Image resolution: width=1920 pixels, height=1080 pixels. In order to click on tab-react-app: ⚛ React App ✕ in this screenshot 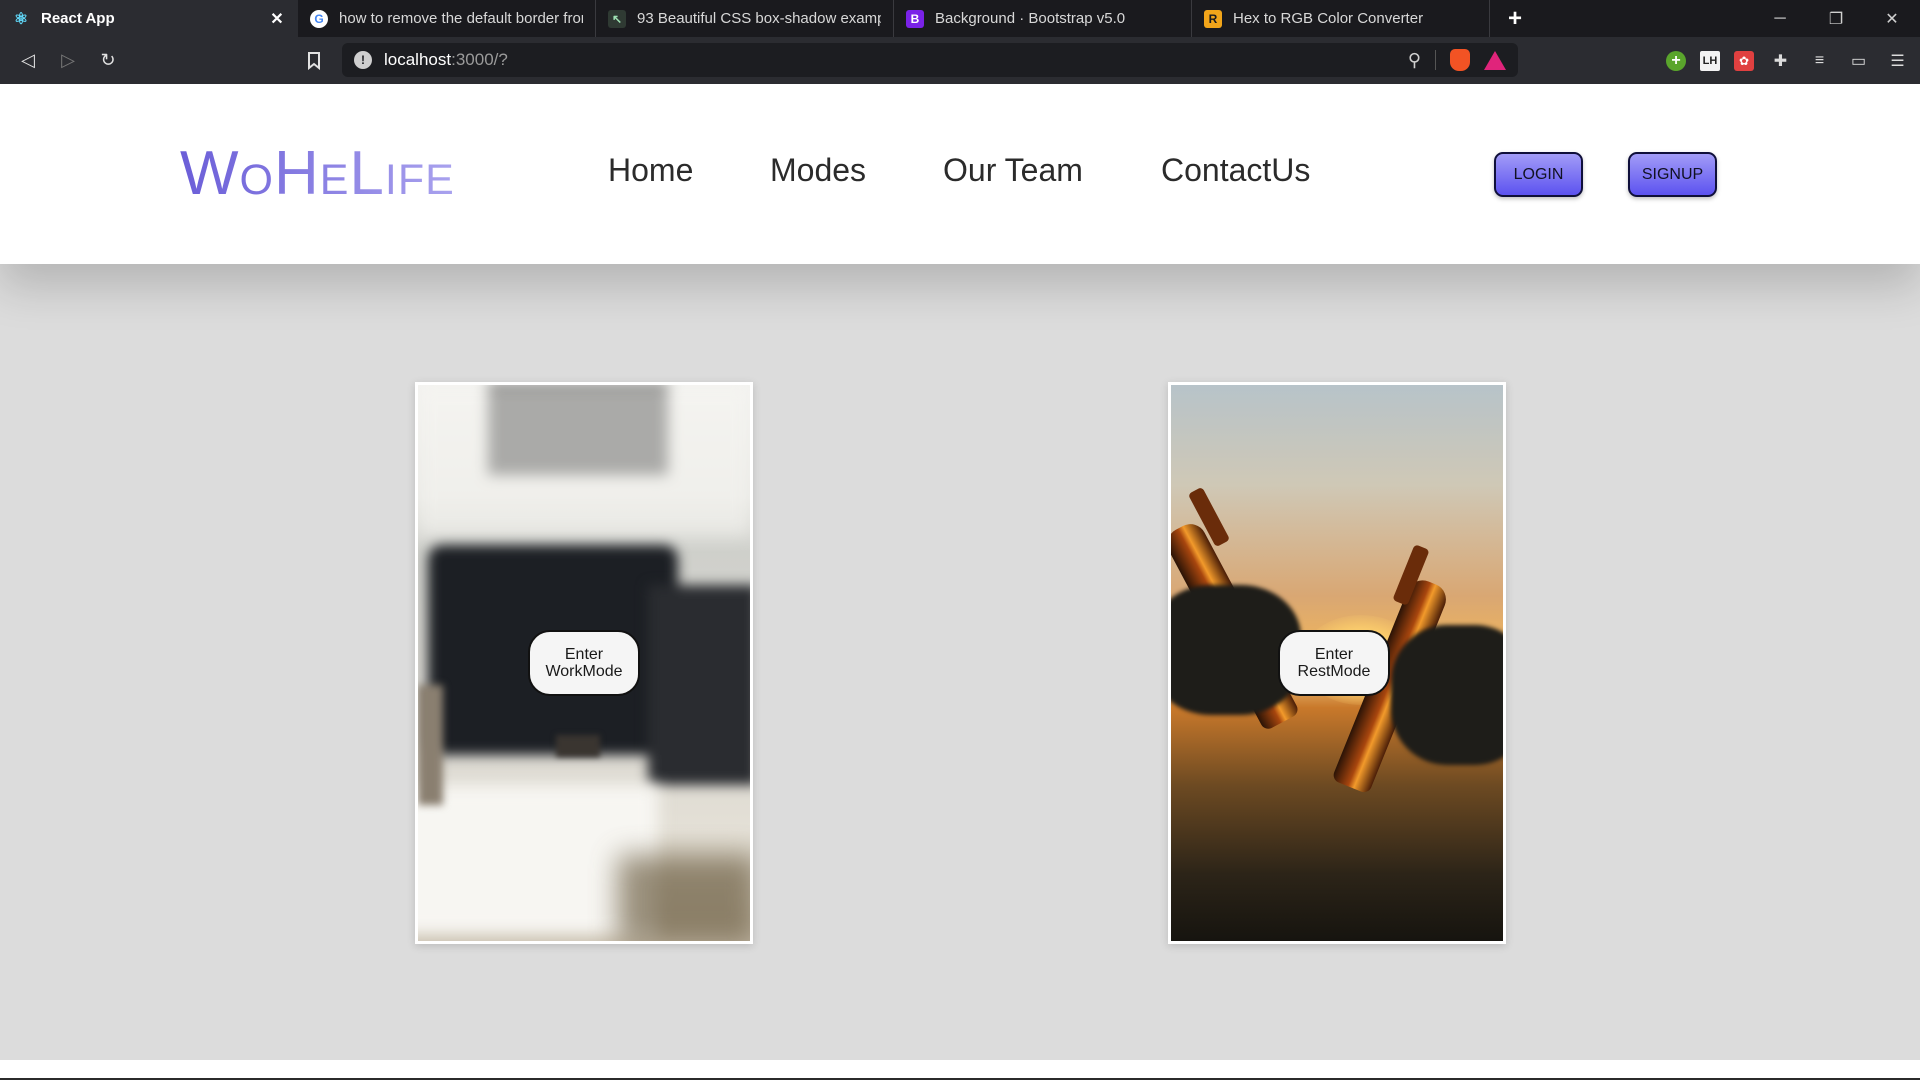, I will do `click(149, 18)`.